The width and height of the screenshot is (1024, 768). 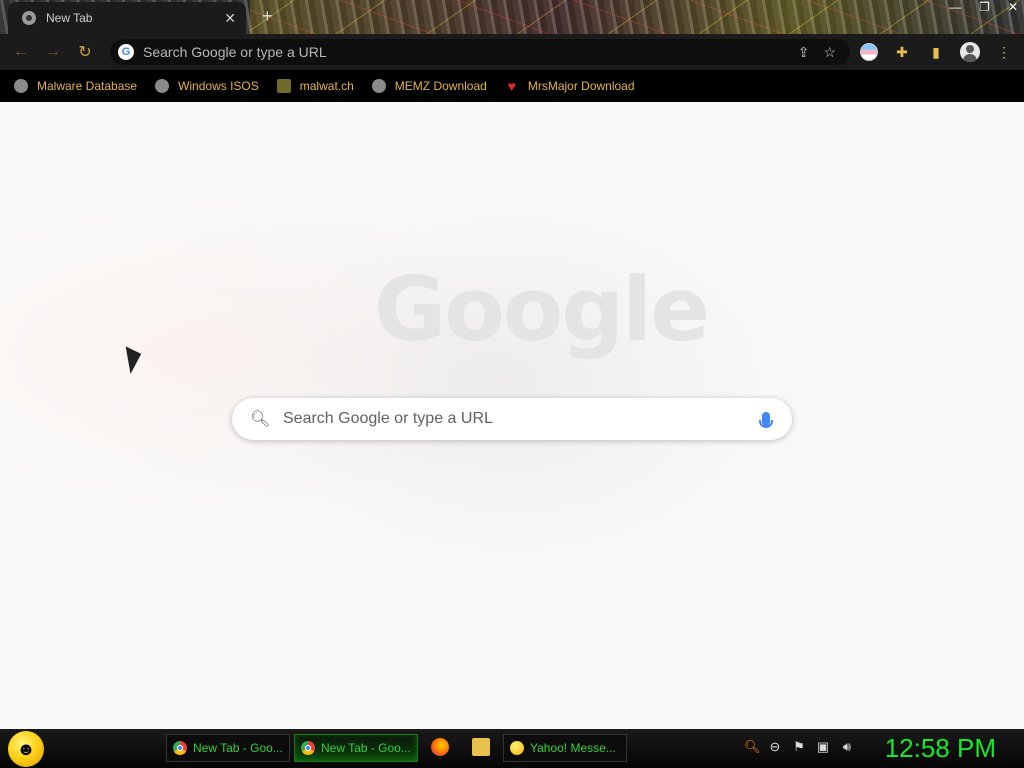 I want to click on folder-icon, so click(x=481, y=747).